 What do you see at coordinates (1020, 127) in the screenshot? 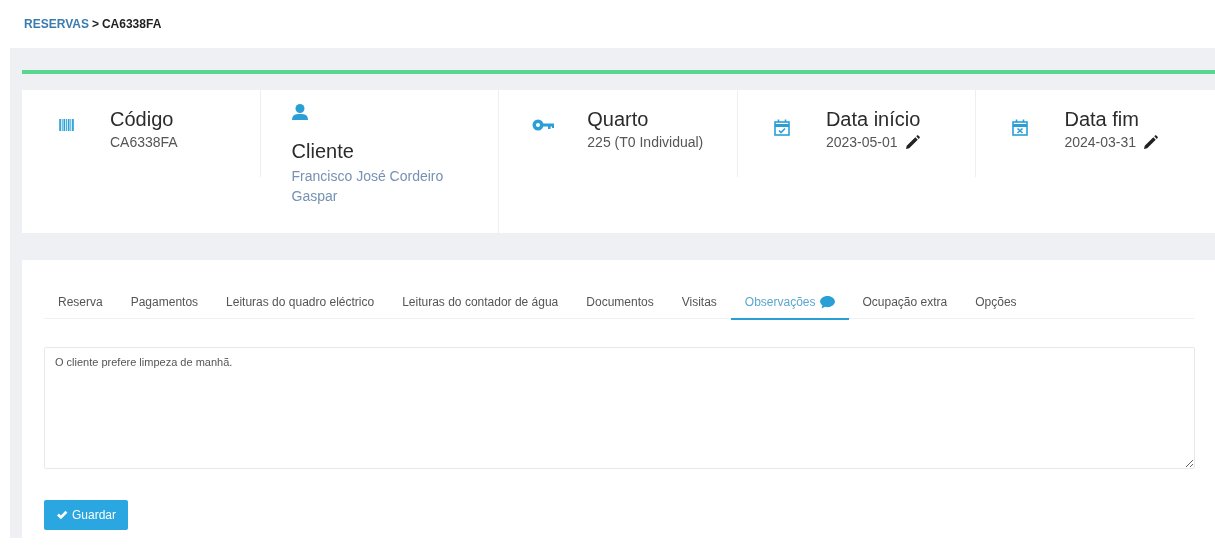
I see `calendar-x-icon` at bounding box center [1020, 127].